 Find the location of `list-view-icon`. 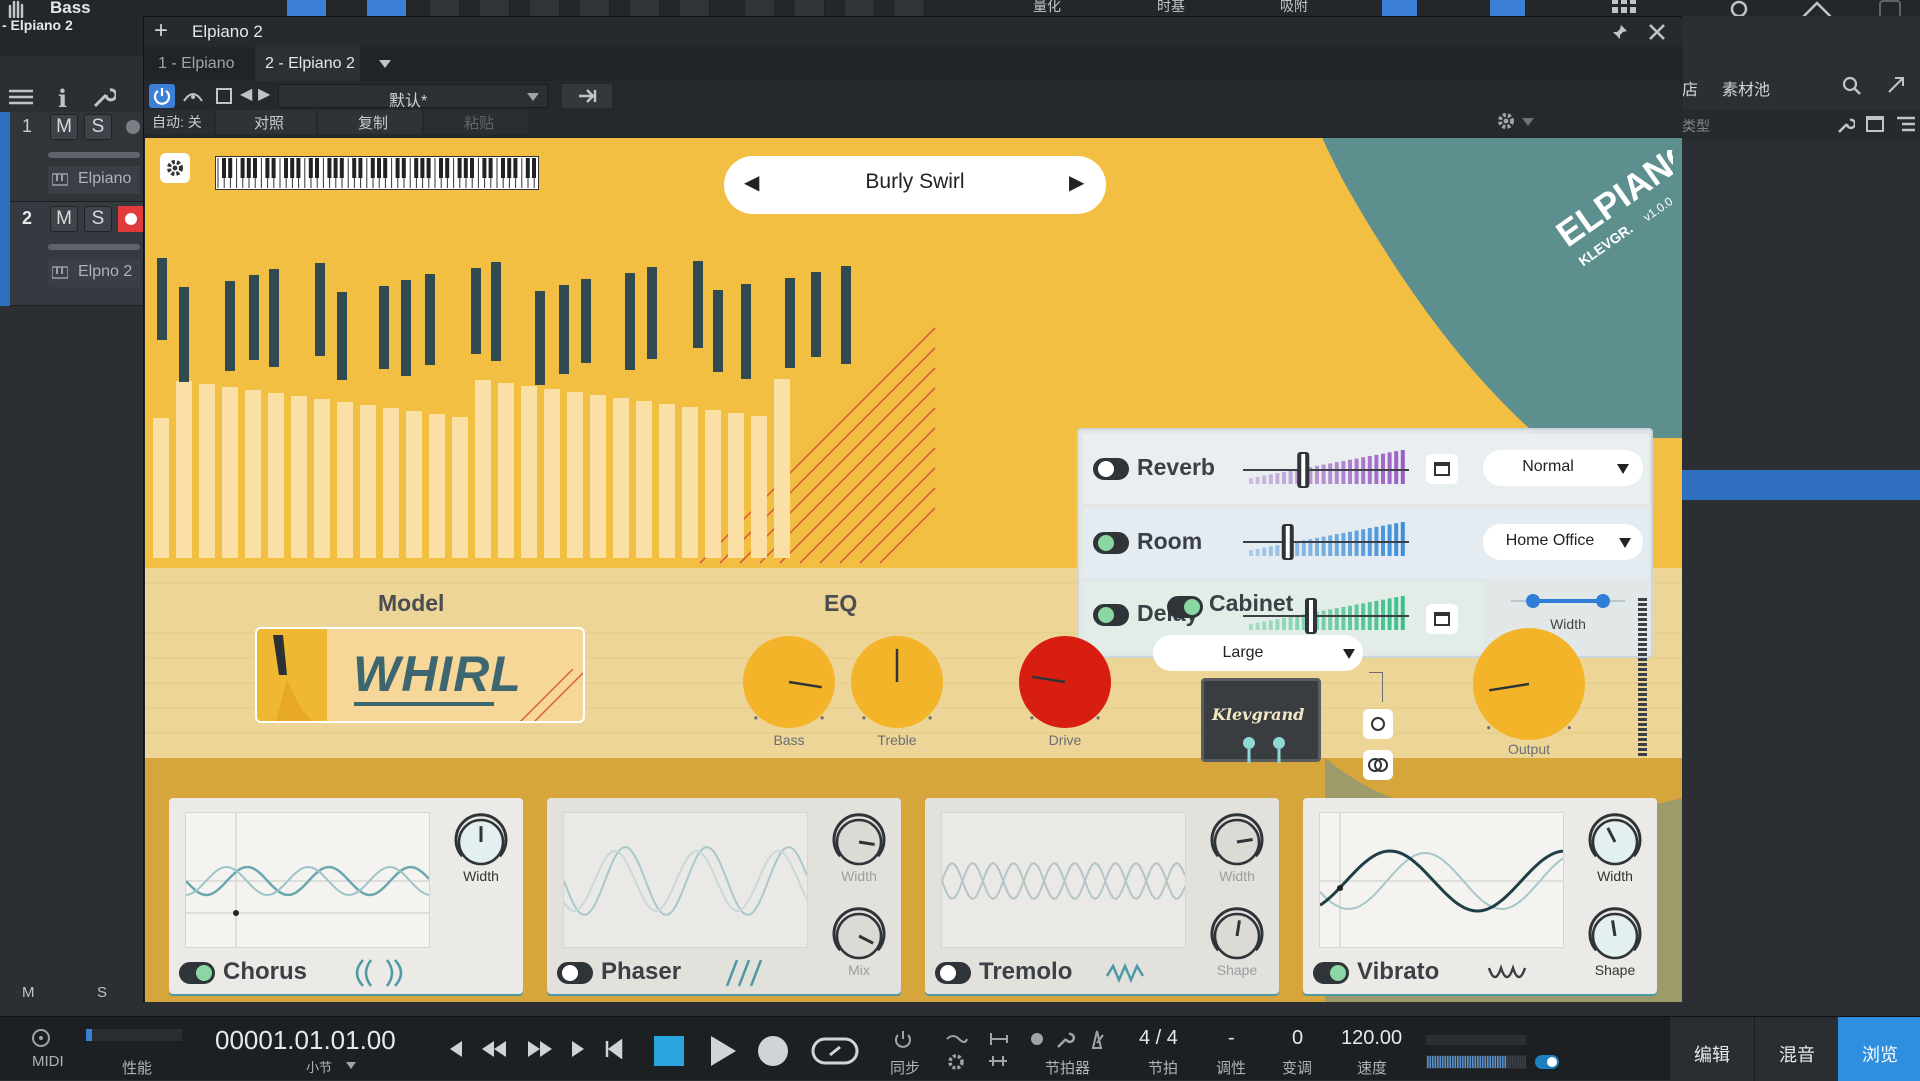

list-view-icon is located at coordinates (1906, 124).